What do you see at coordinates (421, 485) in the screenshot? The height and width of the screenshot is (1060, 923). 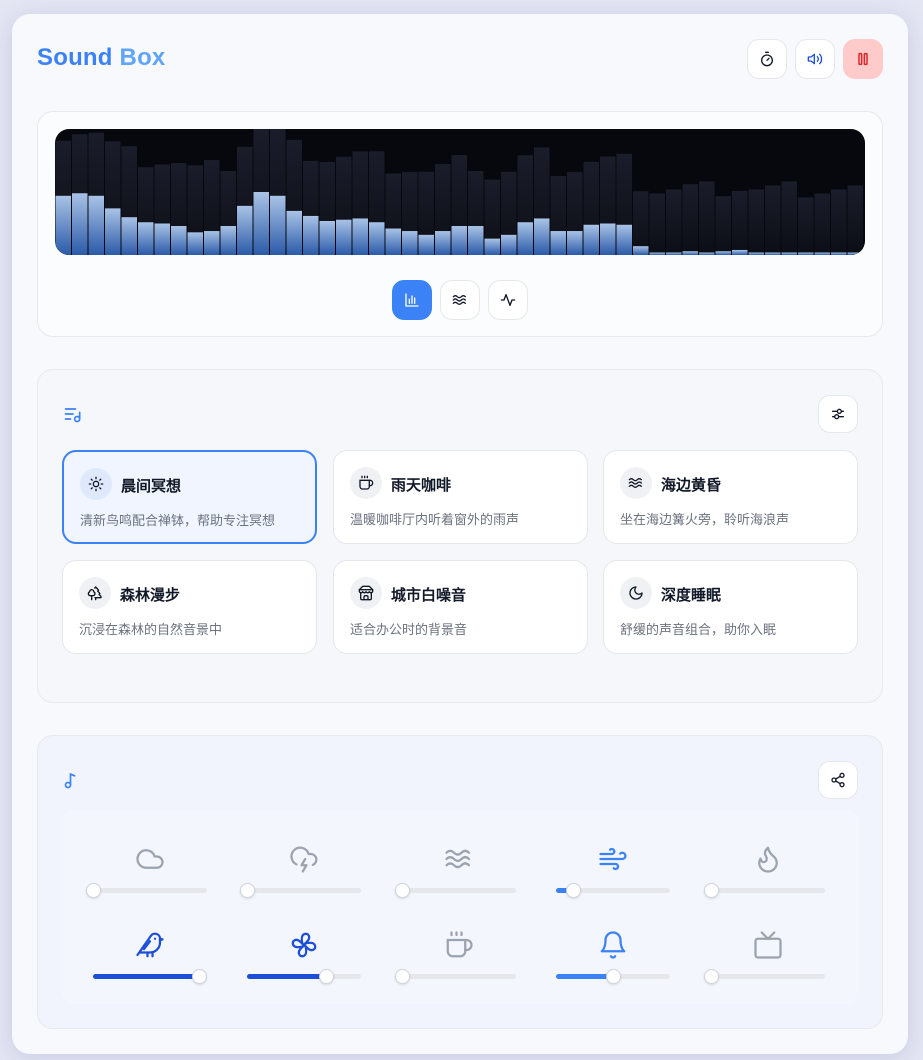 I see `preset-name: 雨天咖啡` at bounding box center [421, 485].